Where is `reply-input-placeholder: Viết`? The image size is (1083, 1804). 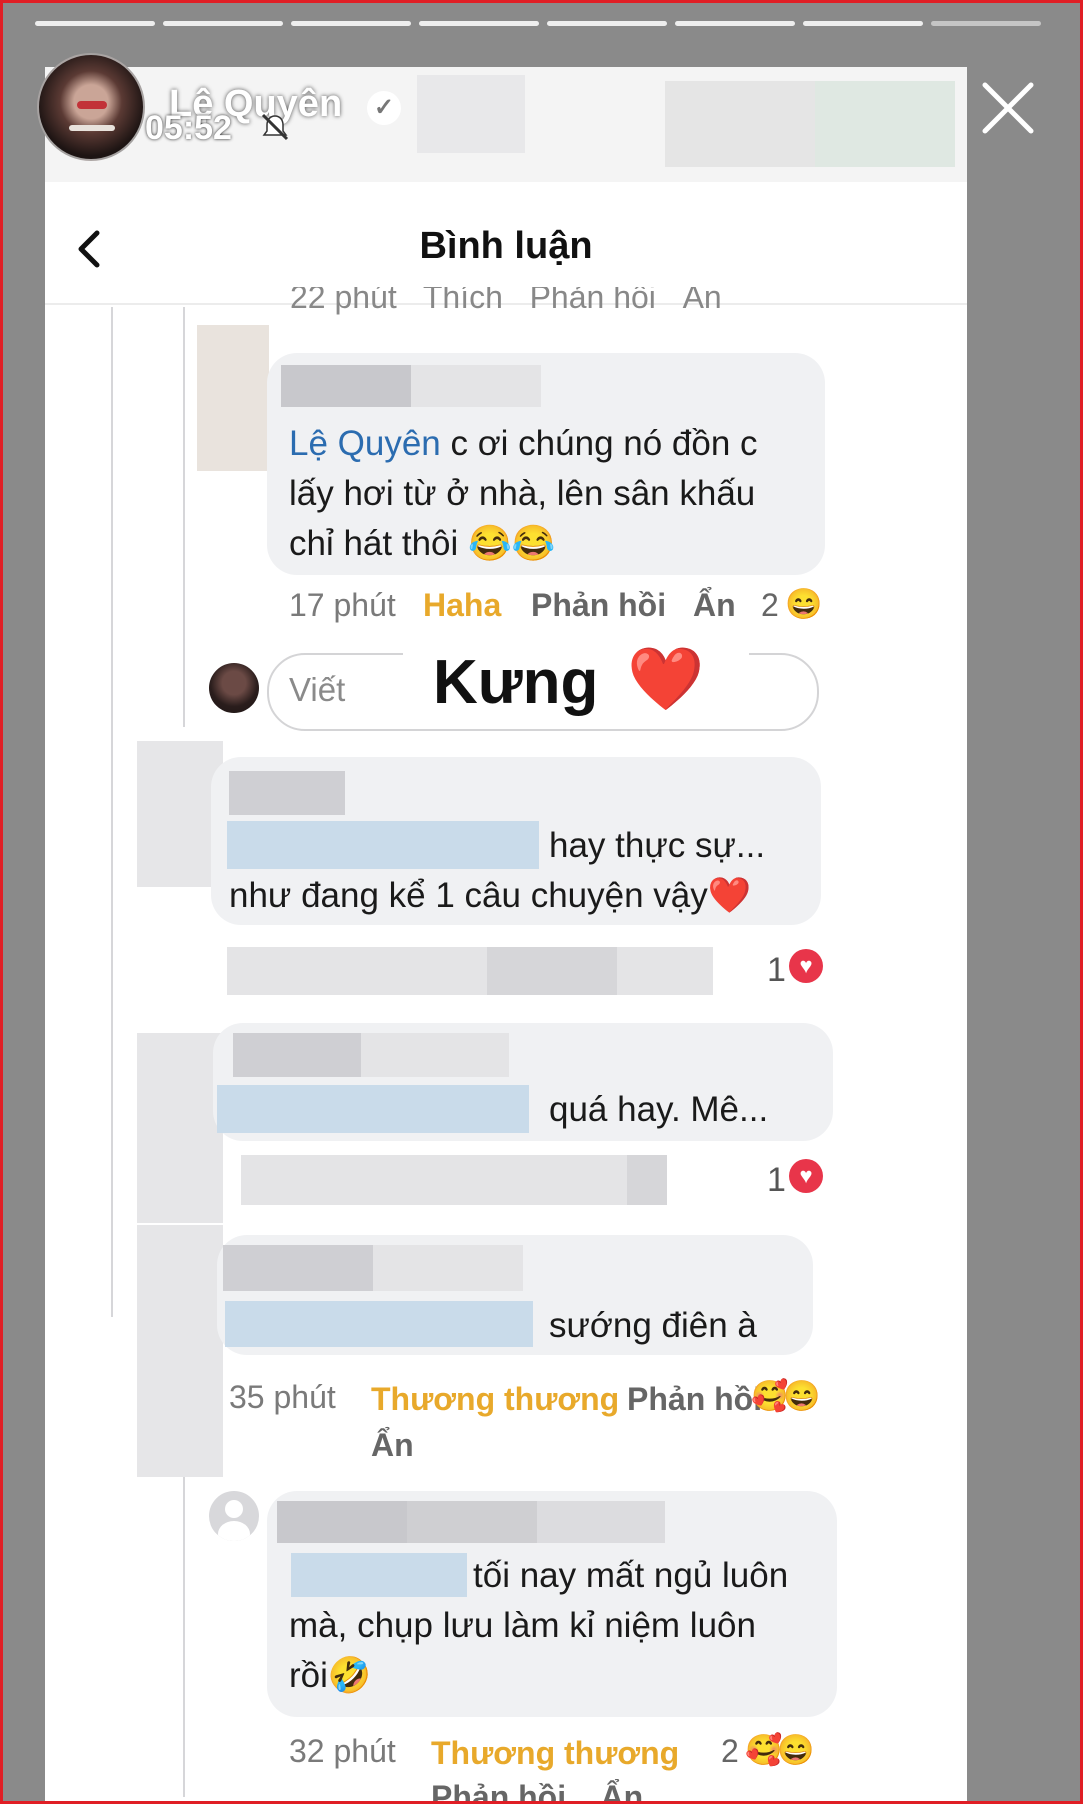 reply-input-placeholder: Viết is located at coordinates (317, 689).